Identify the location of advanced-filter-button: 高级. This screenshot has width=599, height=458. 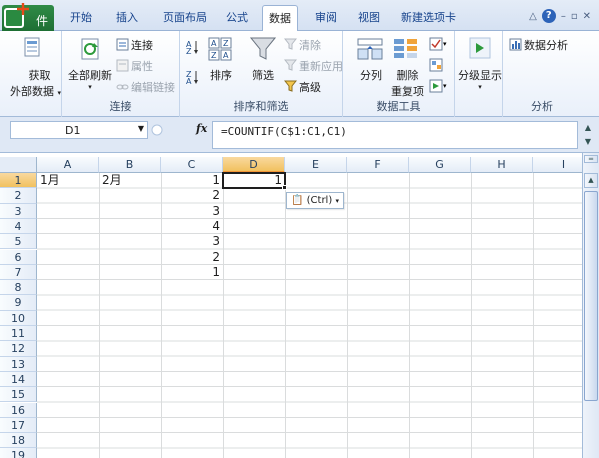
(302, 87).